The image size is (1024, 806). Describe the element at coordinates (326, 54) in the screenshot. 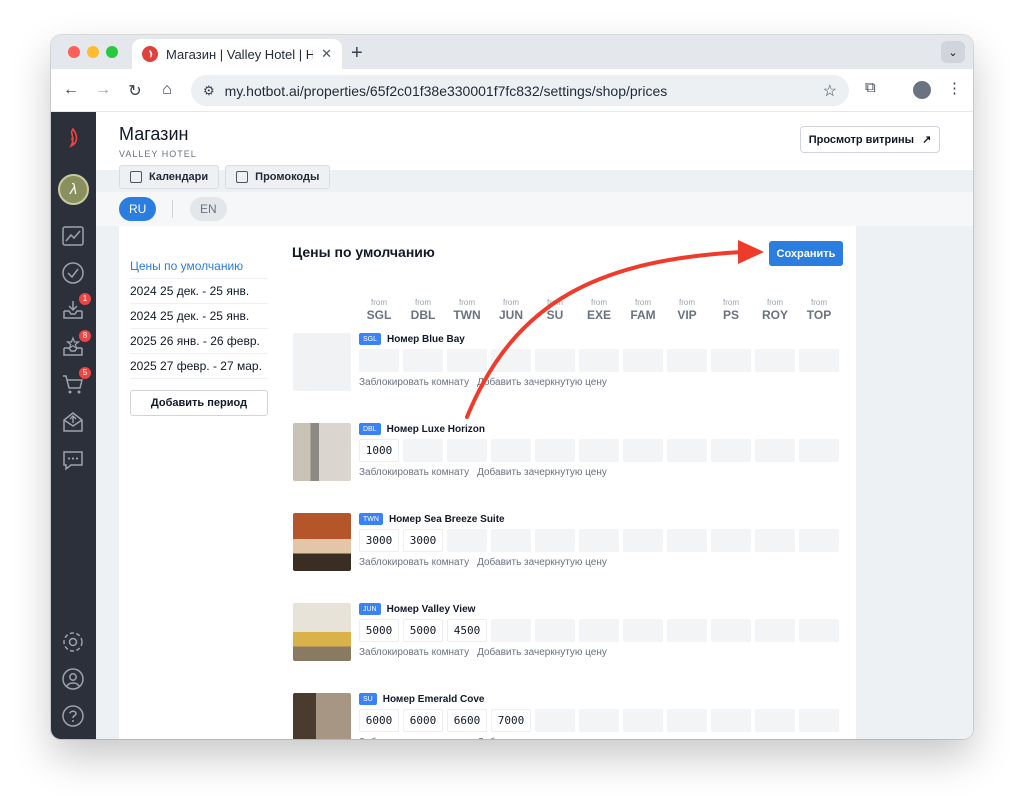

I see `close-tab-icon: ✕` at that location.